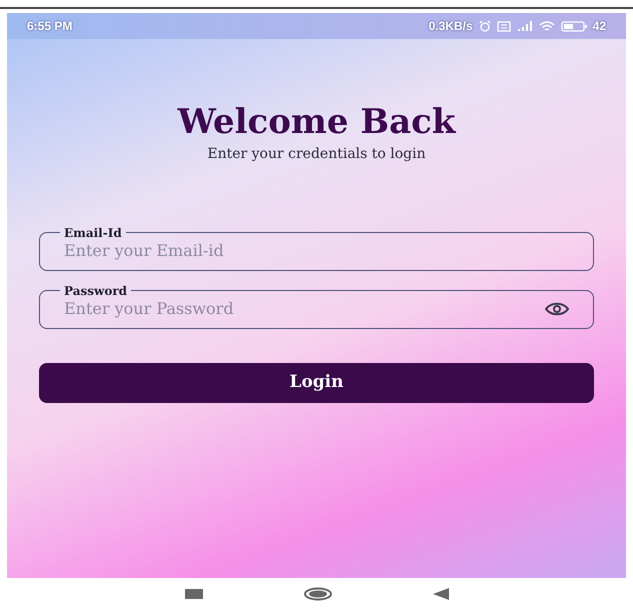  Describe the element at coordinates (317, 122) in the screenshot. I see `welcome-title: Welcome Back` at that location.